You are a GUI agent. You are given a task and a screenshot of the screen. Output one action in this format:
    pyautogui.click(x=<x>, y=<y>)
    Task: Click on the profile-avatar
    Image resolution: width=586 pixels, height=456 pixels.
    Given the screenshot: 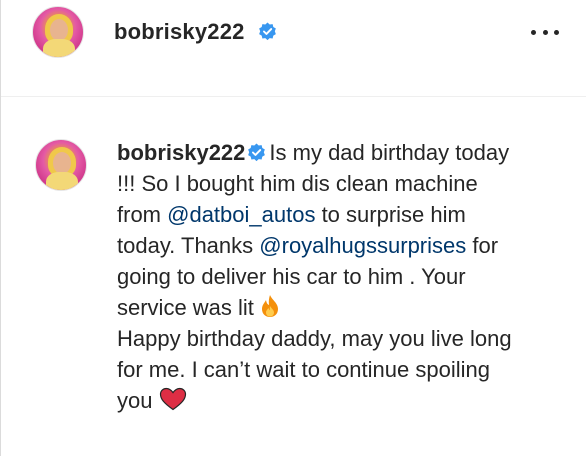 What is the action you would take?
    pyautogui.click(x=58, y=32)
    